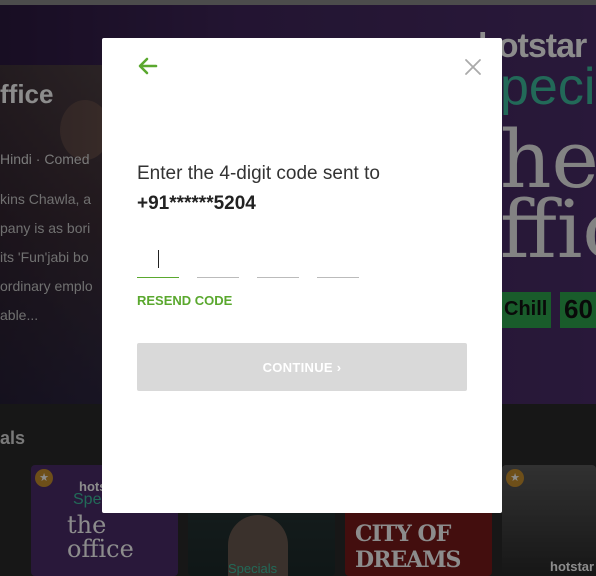  I want to click on text-cursor, so click(158, 259).